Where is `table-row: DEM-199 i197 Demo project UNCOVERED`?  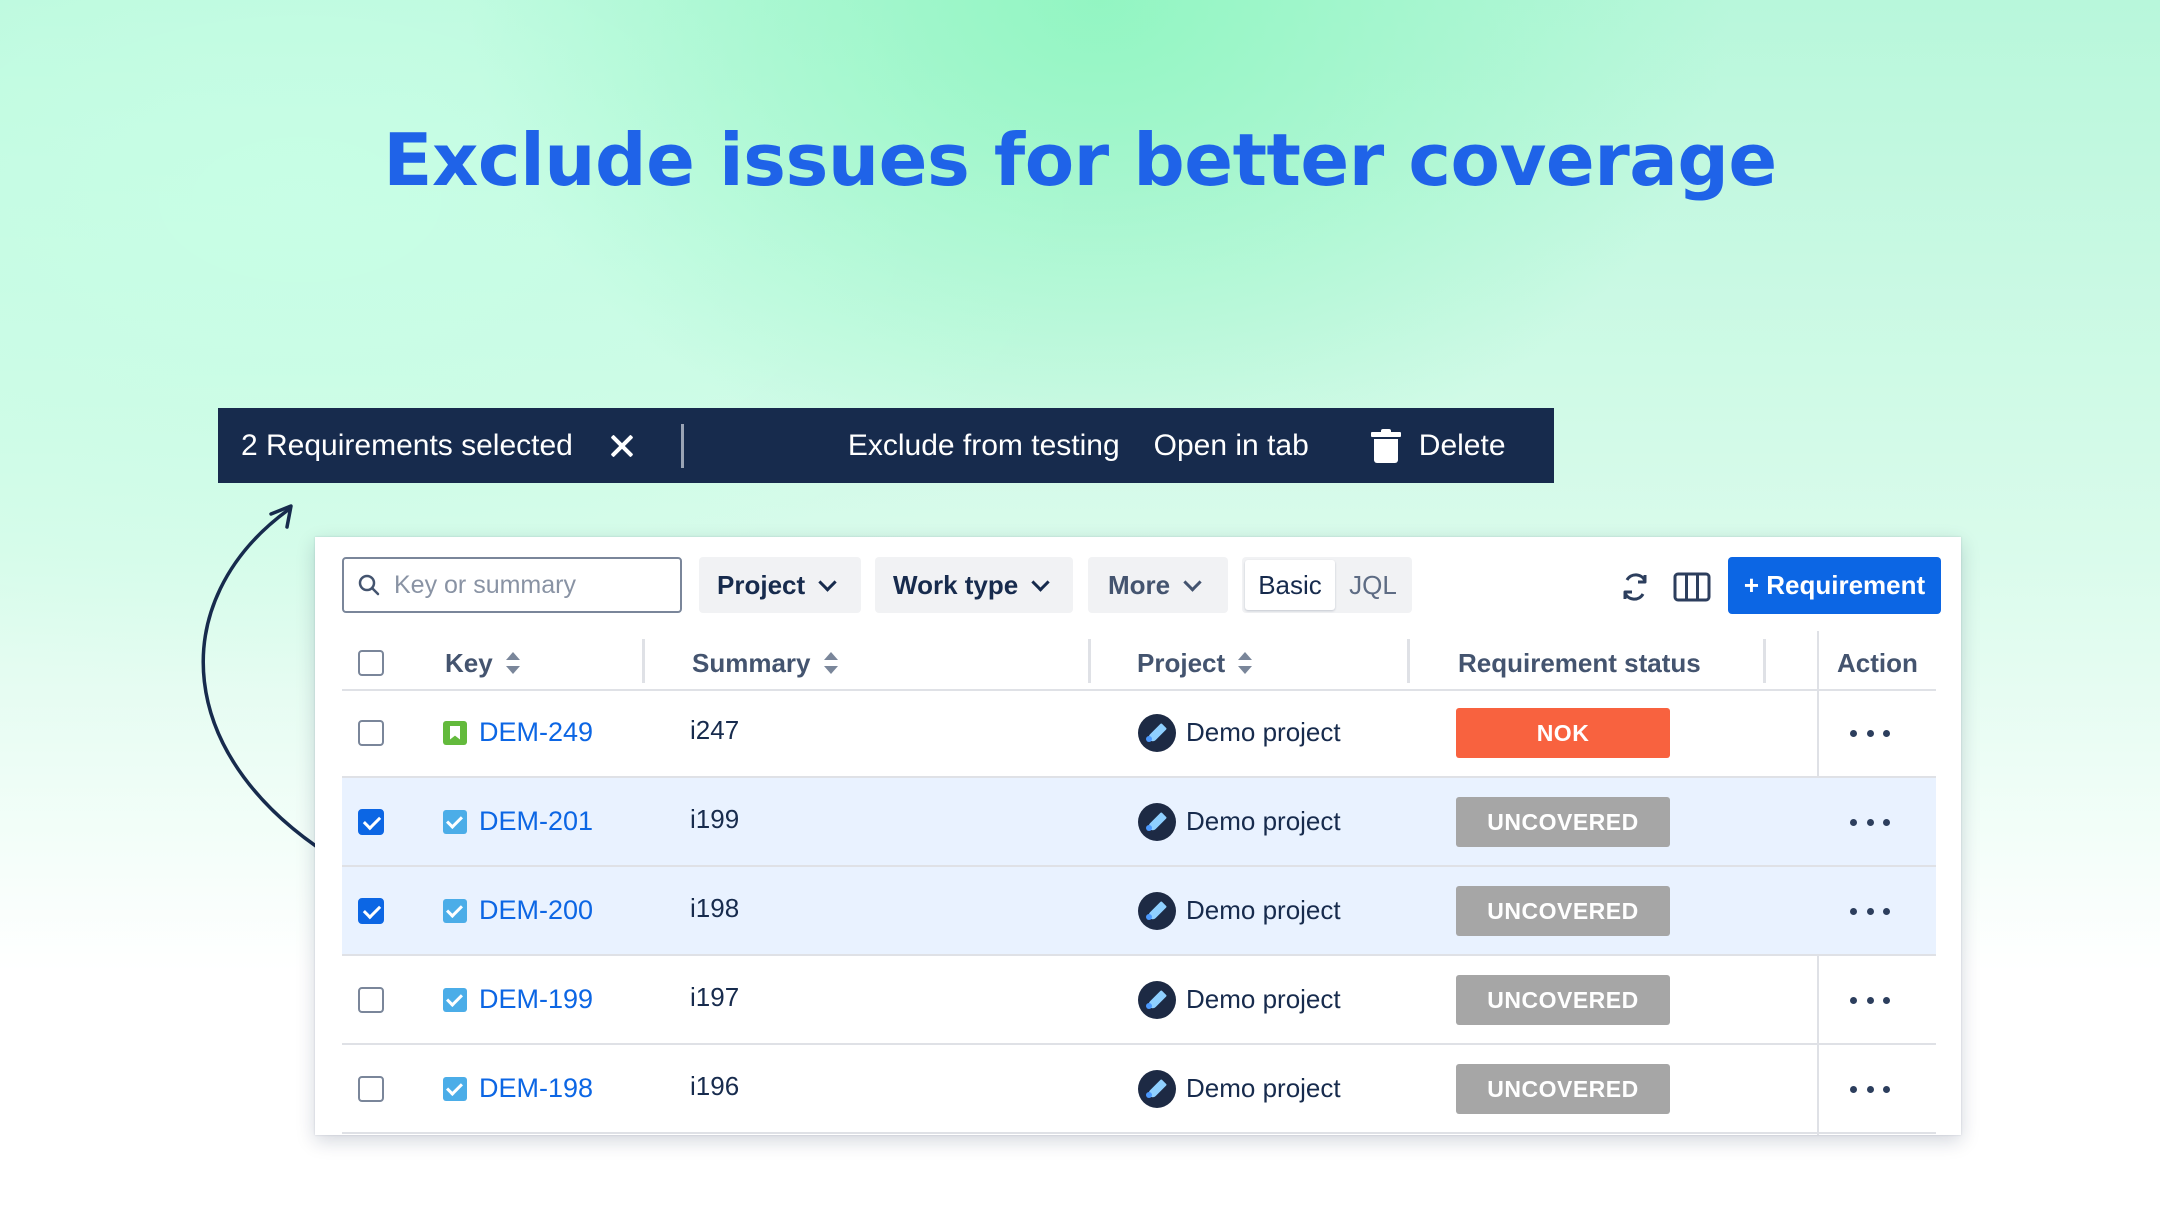 table-row: DEM-199 i197 Demo project UNCOVERED is located at coordinates (1139, 1000).